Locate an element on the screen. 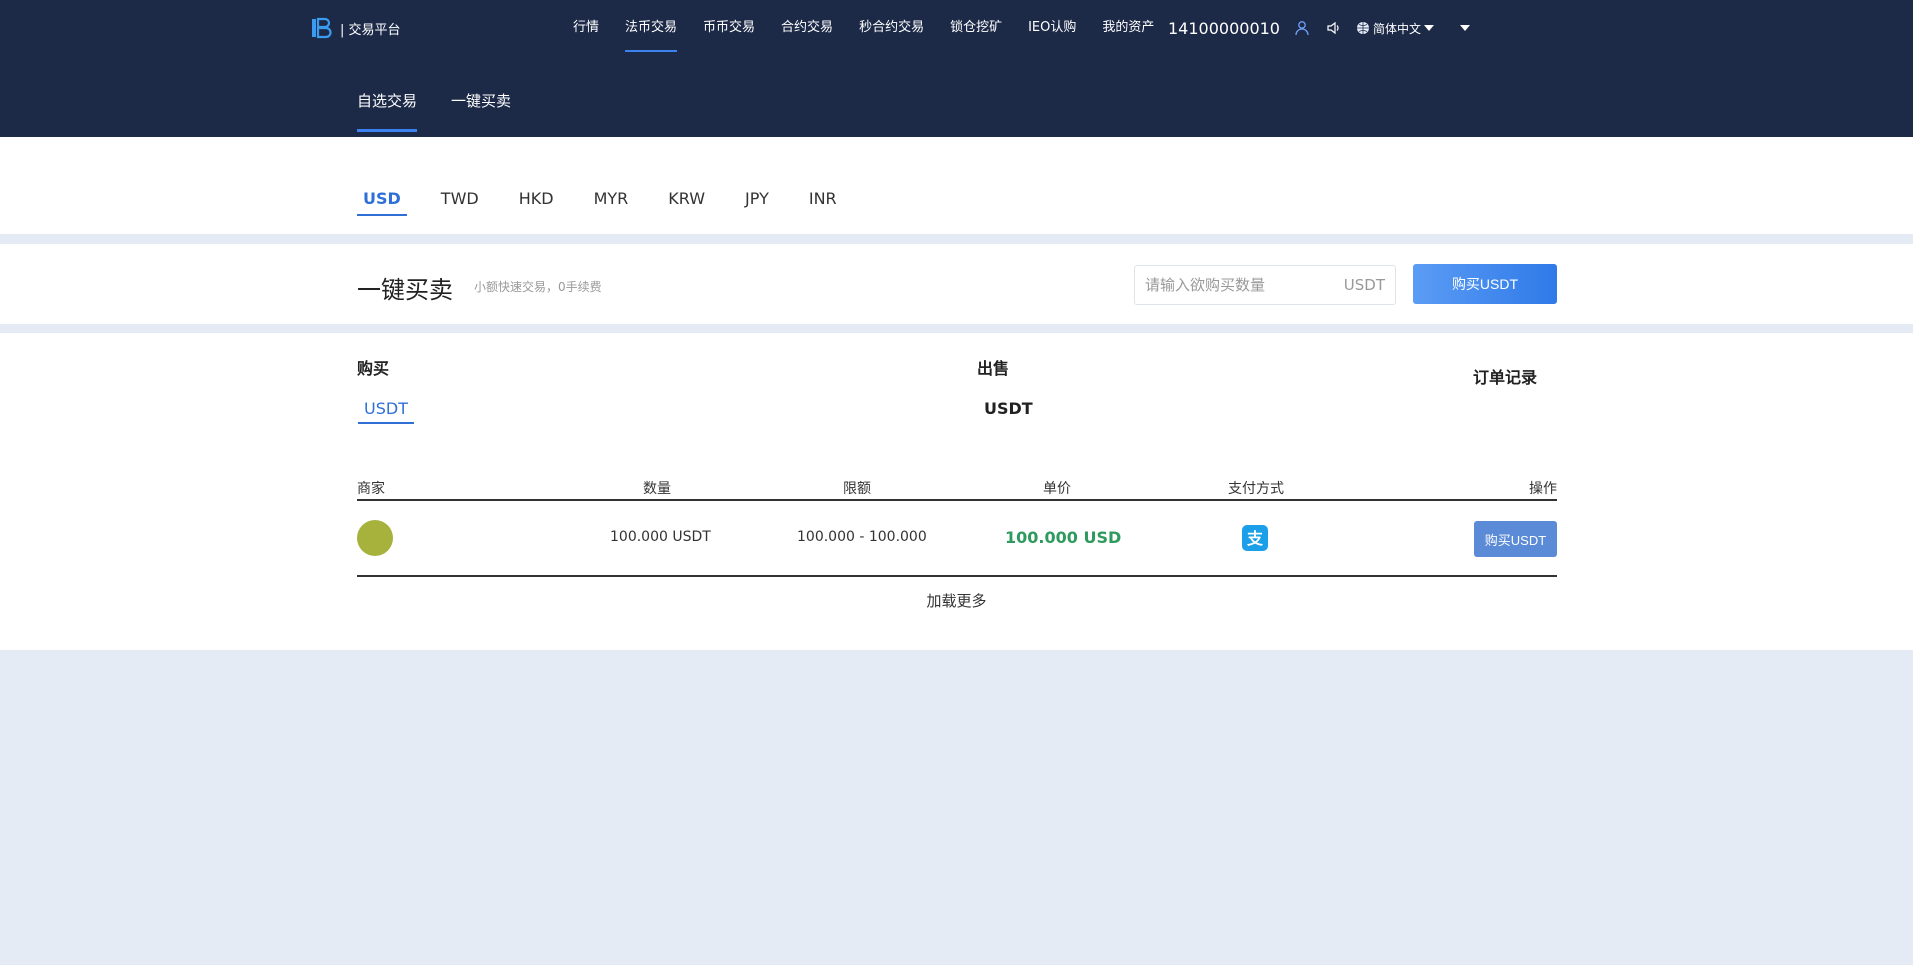 Image resolution: width=1913 pixels, height=965 pixels. sell-coin-tab: USDT is located at coordinates (1008, 408).